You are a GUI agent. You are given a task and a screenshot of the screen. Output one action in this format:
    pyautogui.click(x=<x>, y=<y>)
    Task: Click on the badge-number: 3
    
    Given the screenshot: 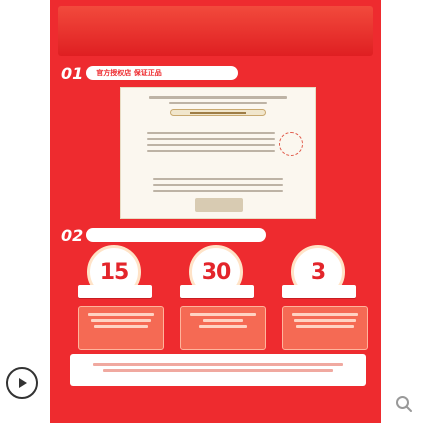 What is the action you would take?
    pyautogui.click(x=318, y=272)
    